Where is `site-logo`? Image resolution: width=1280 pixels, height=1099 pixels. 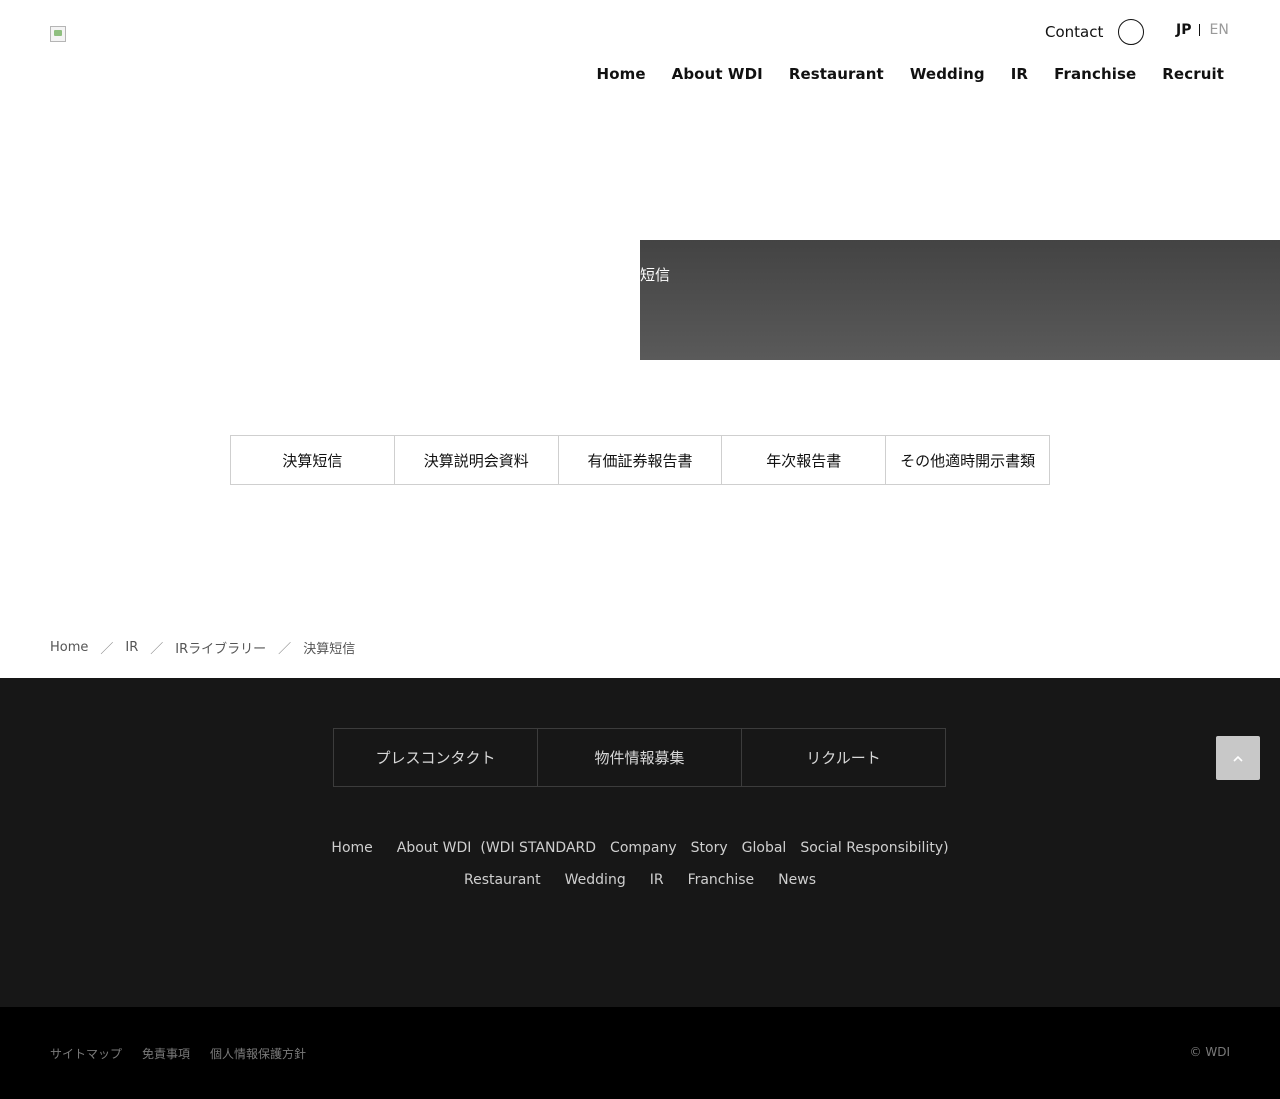 site-logo is located at coordinates (58, 34).